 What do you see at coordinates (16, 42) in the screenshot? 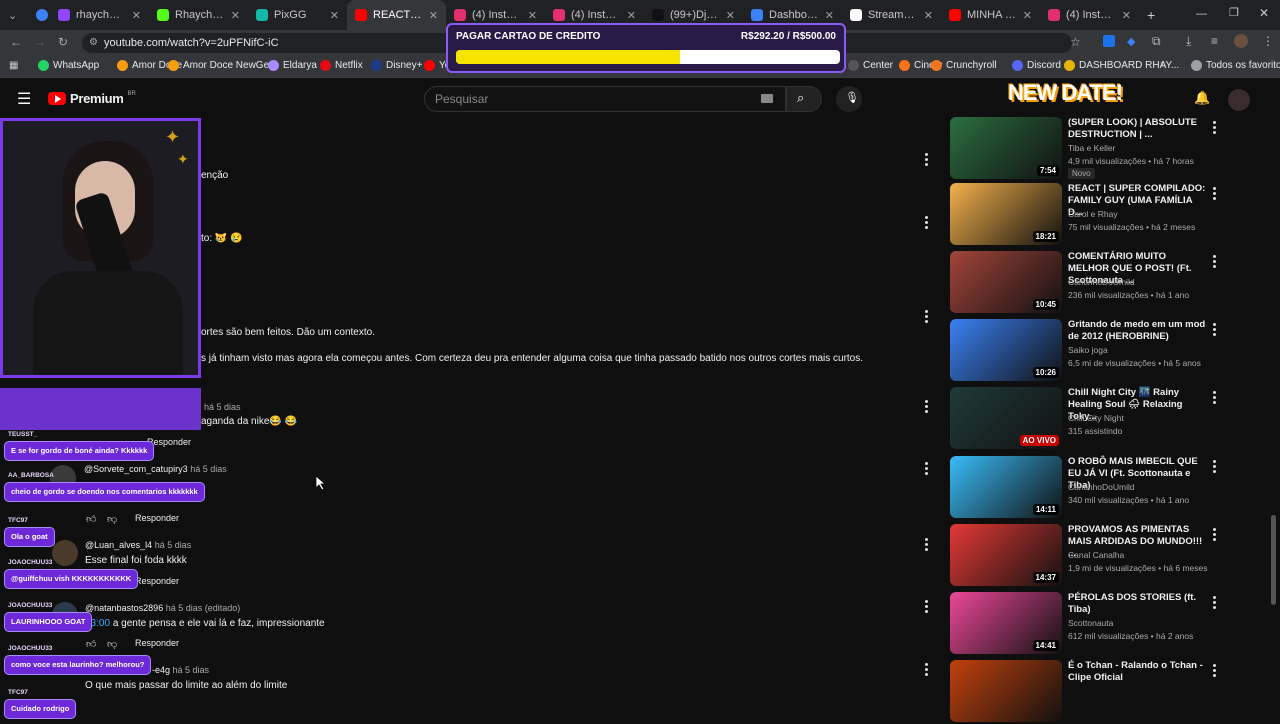
I see `back-icon: ←` at bounding box center [16, 42].